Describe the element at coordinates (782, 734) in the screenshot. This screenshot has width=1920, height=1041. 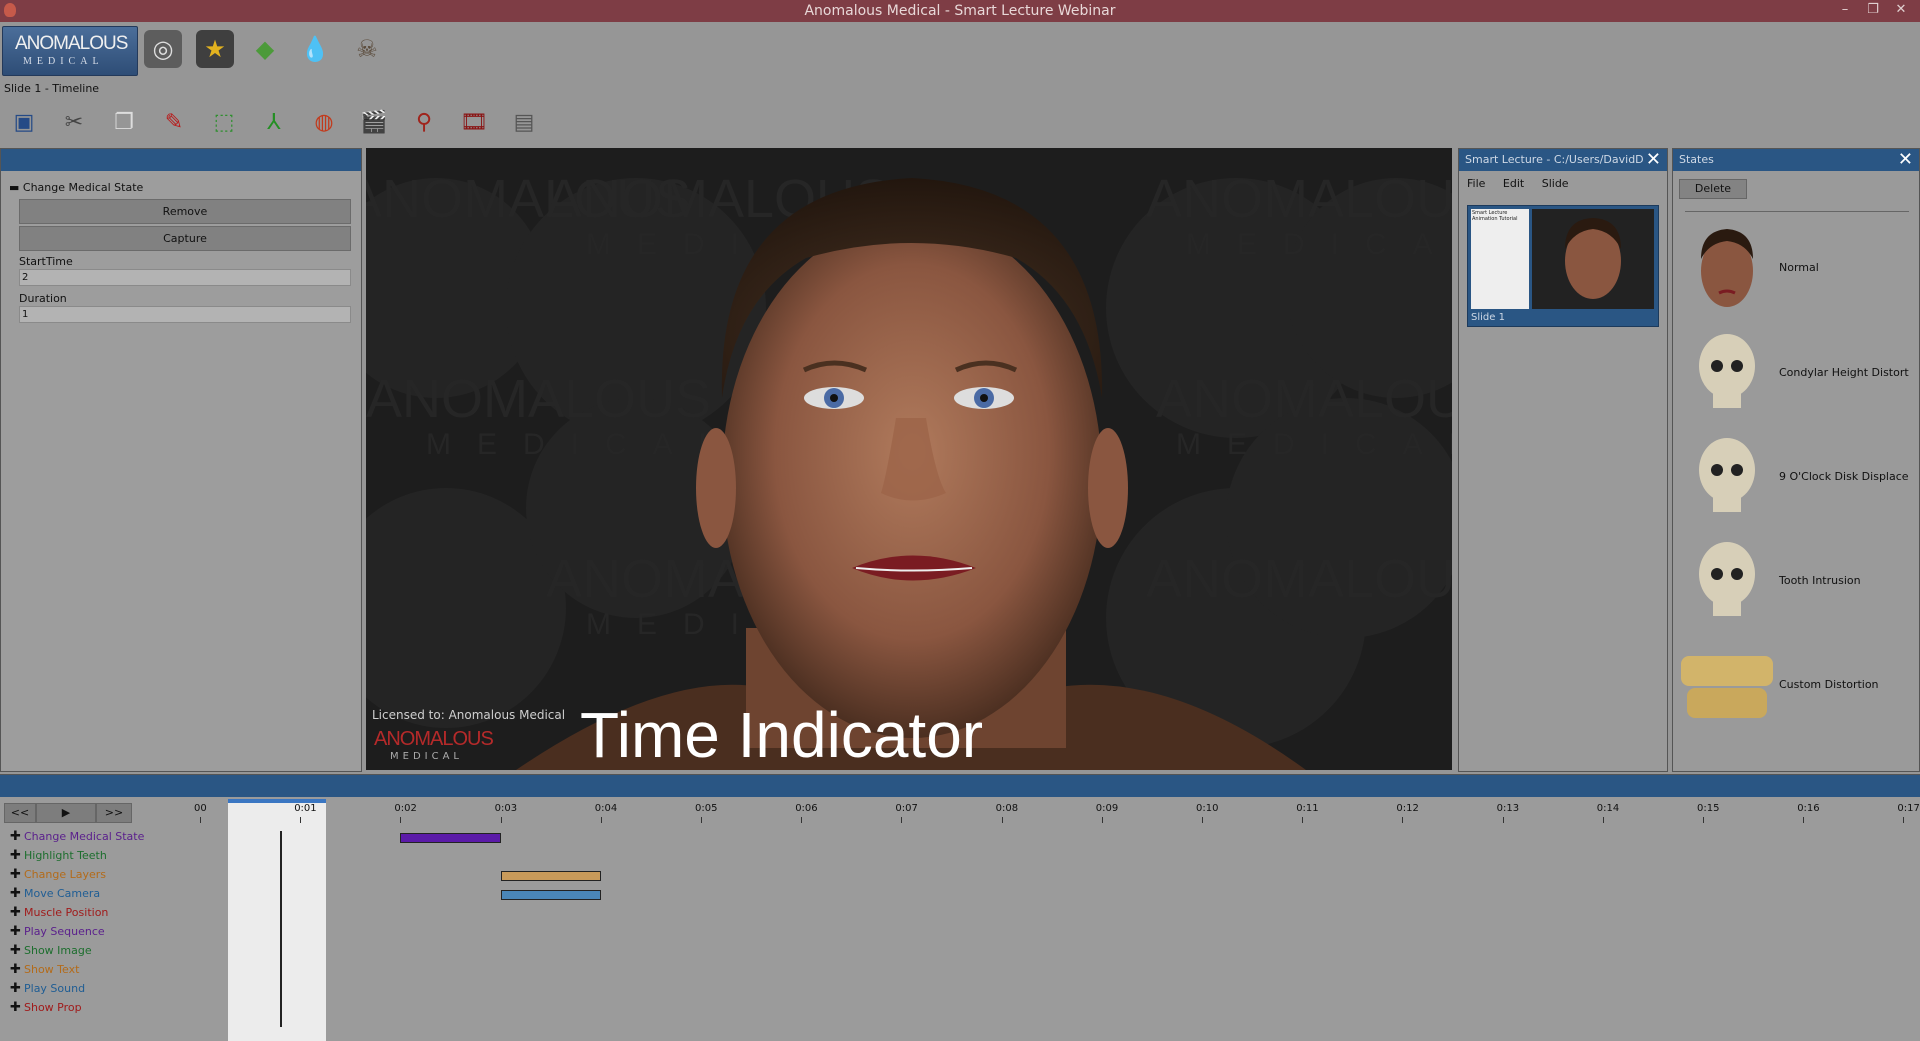
I see `time-indicator-caption: Time Indicator` at that location.